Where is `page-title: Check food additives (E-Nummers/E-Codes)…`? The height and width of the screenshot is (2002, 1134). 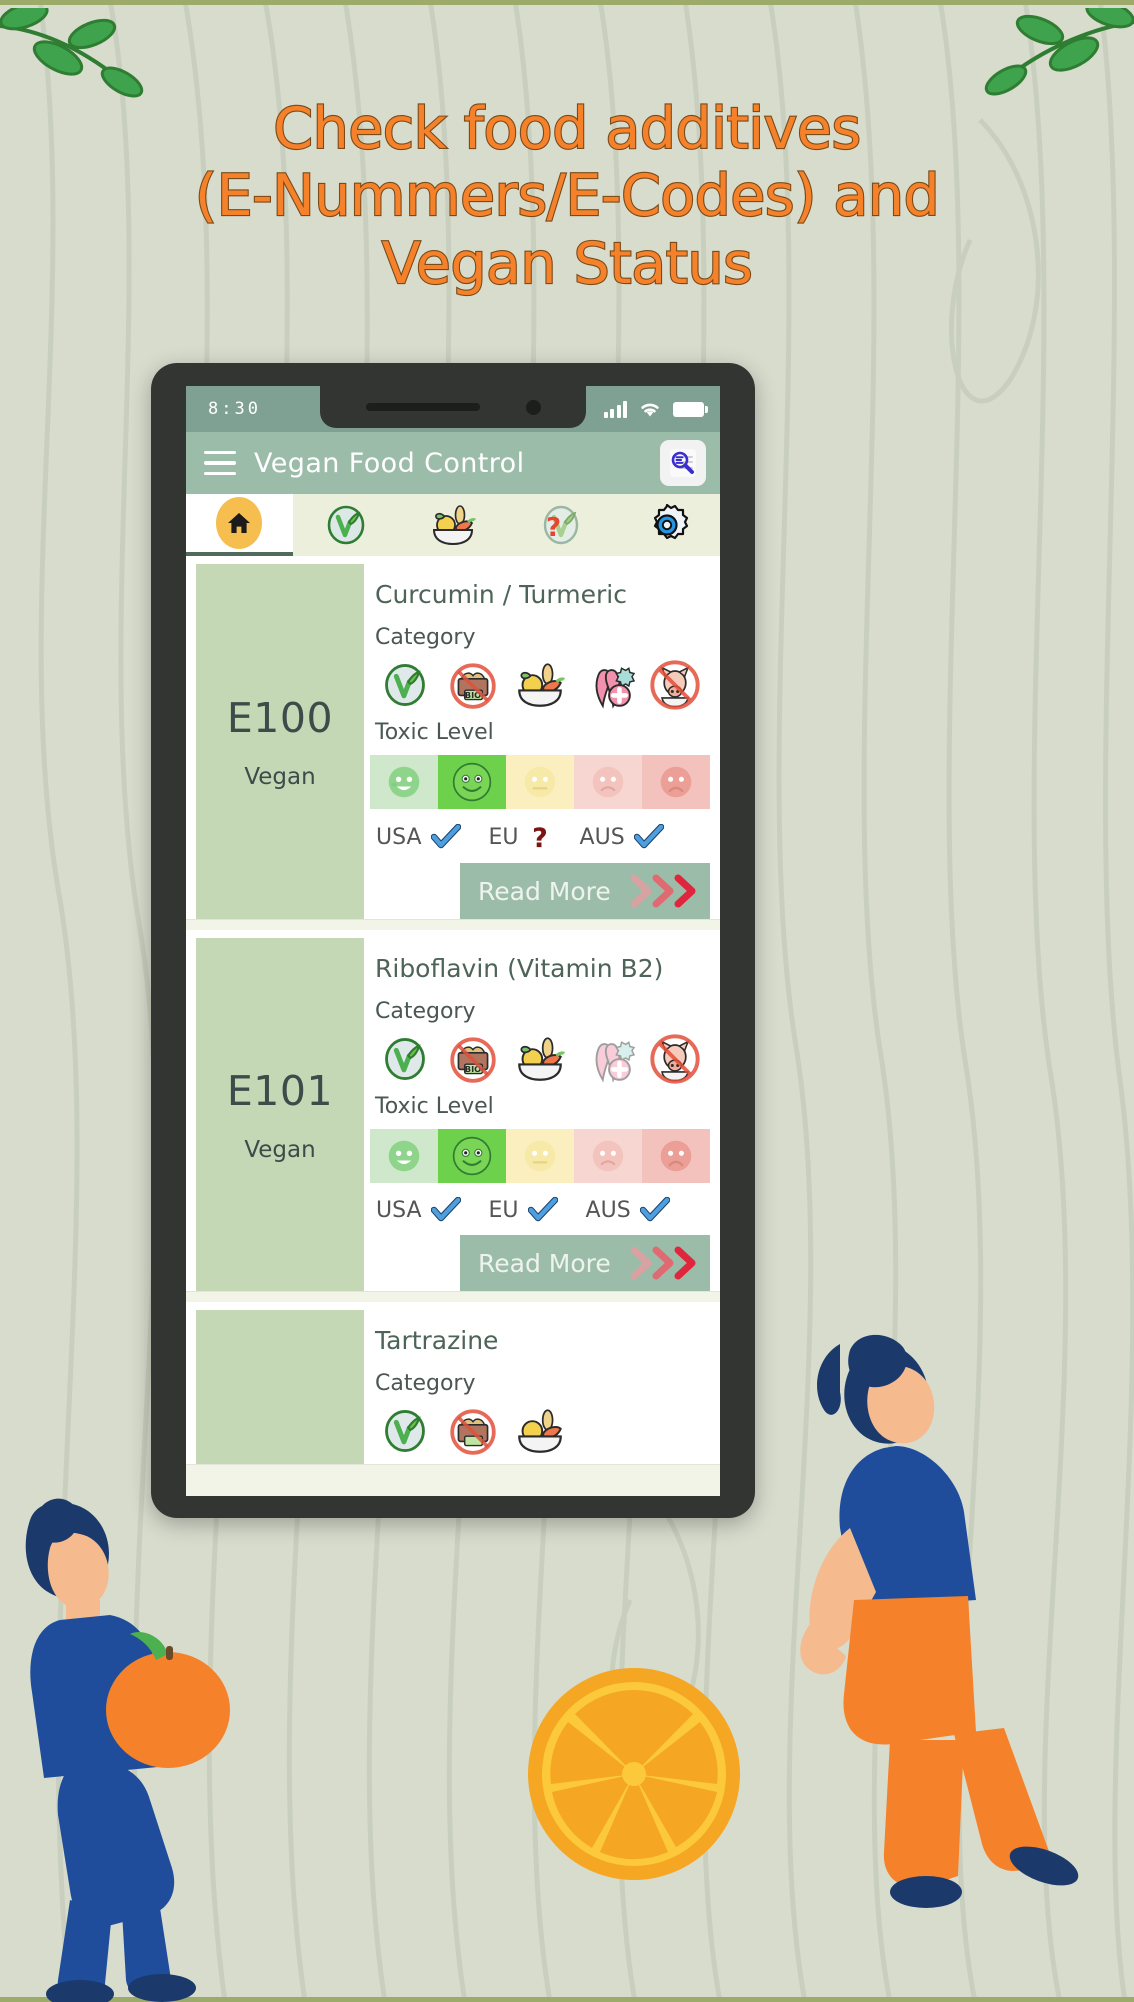 page-title: Check food additives (E-Nummers/E-Codes)… is located at coordinates (567, 196).